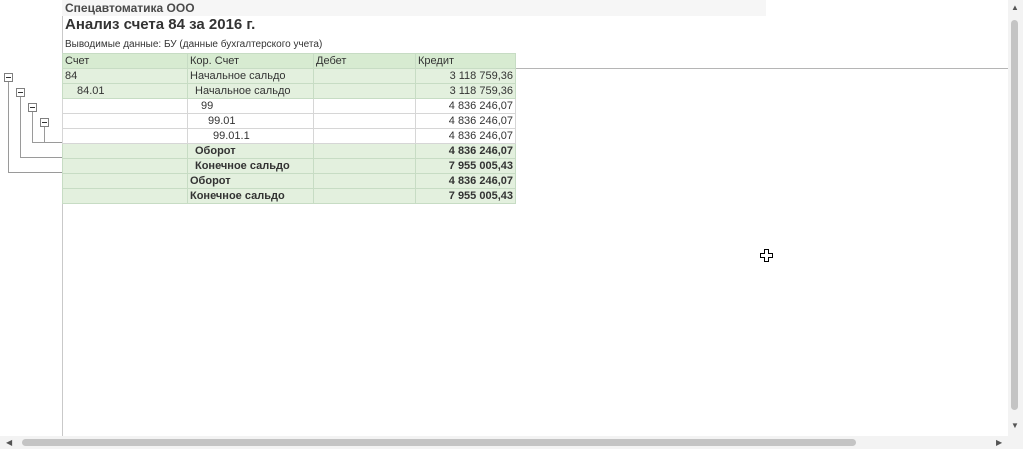 The height and width of the screenshot is (449, 1023). Describe the element at coordinates (9, 443) in the screenshot. I see `arrow-left-icon: ◀` at that location.